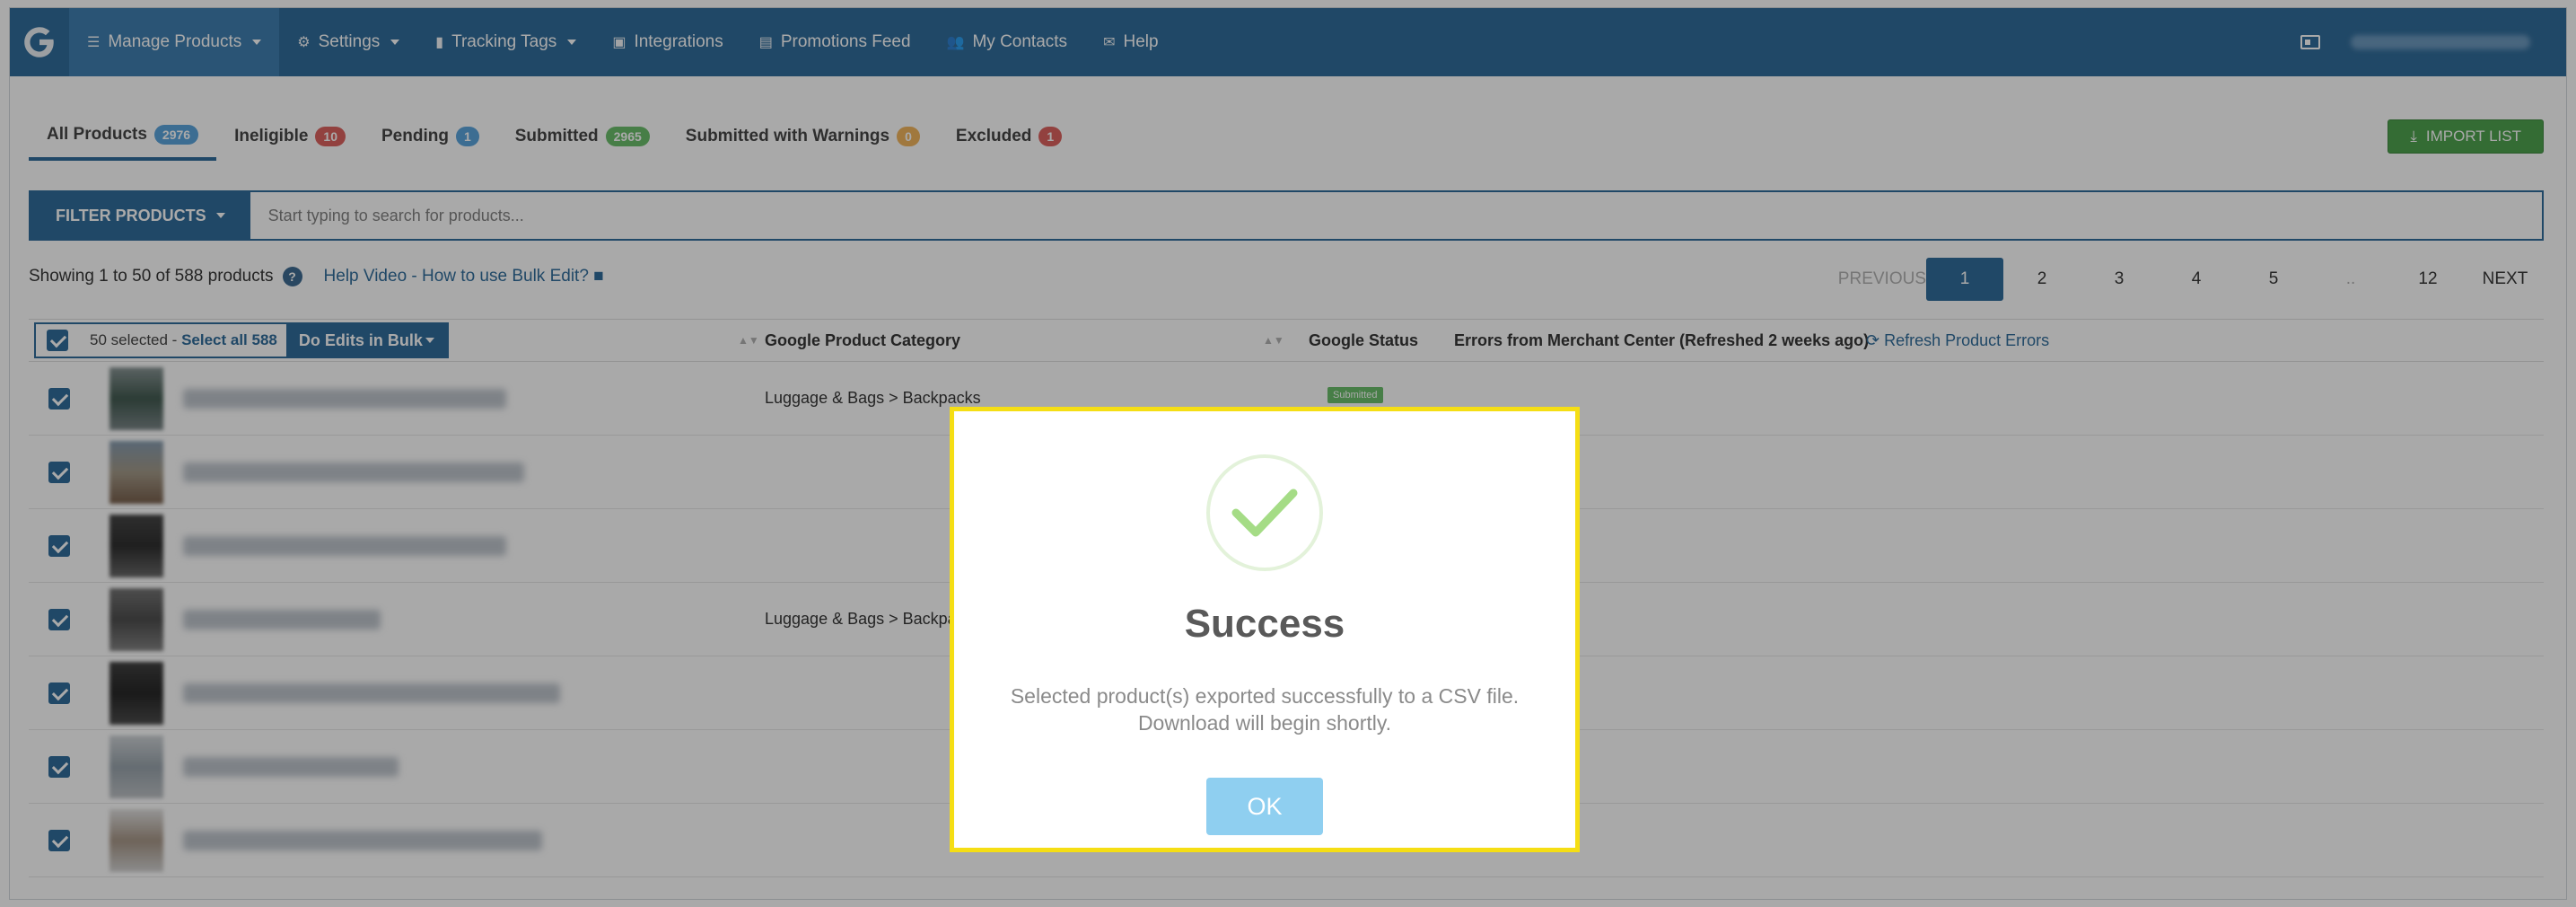 This screenshot has height=907, width=2576. I want to click on checkmark-icon, so click(1264, 513).